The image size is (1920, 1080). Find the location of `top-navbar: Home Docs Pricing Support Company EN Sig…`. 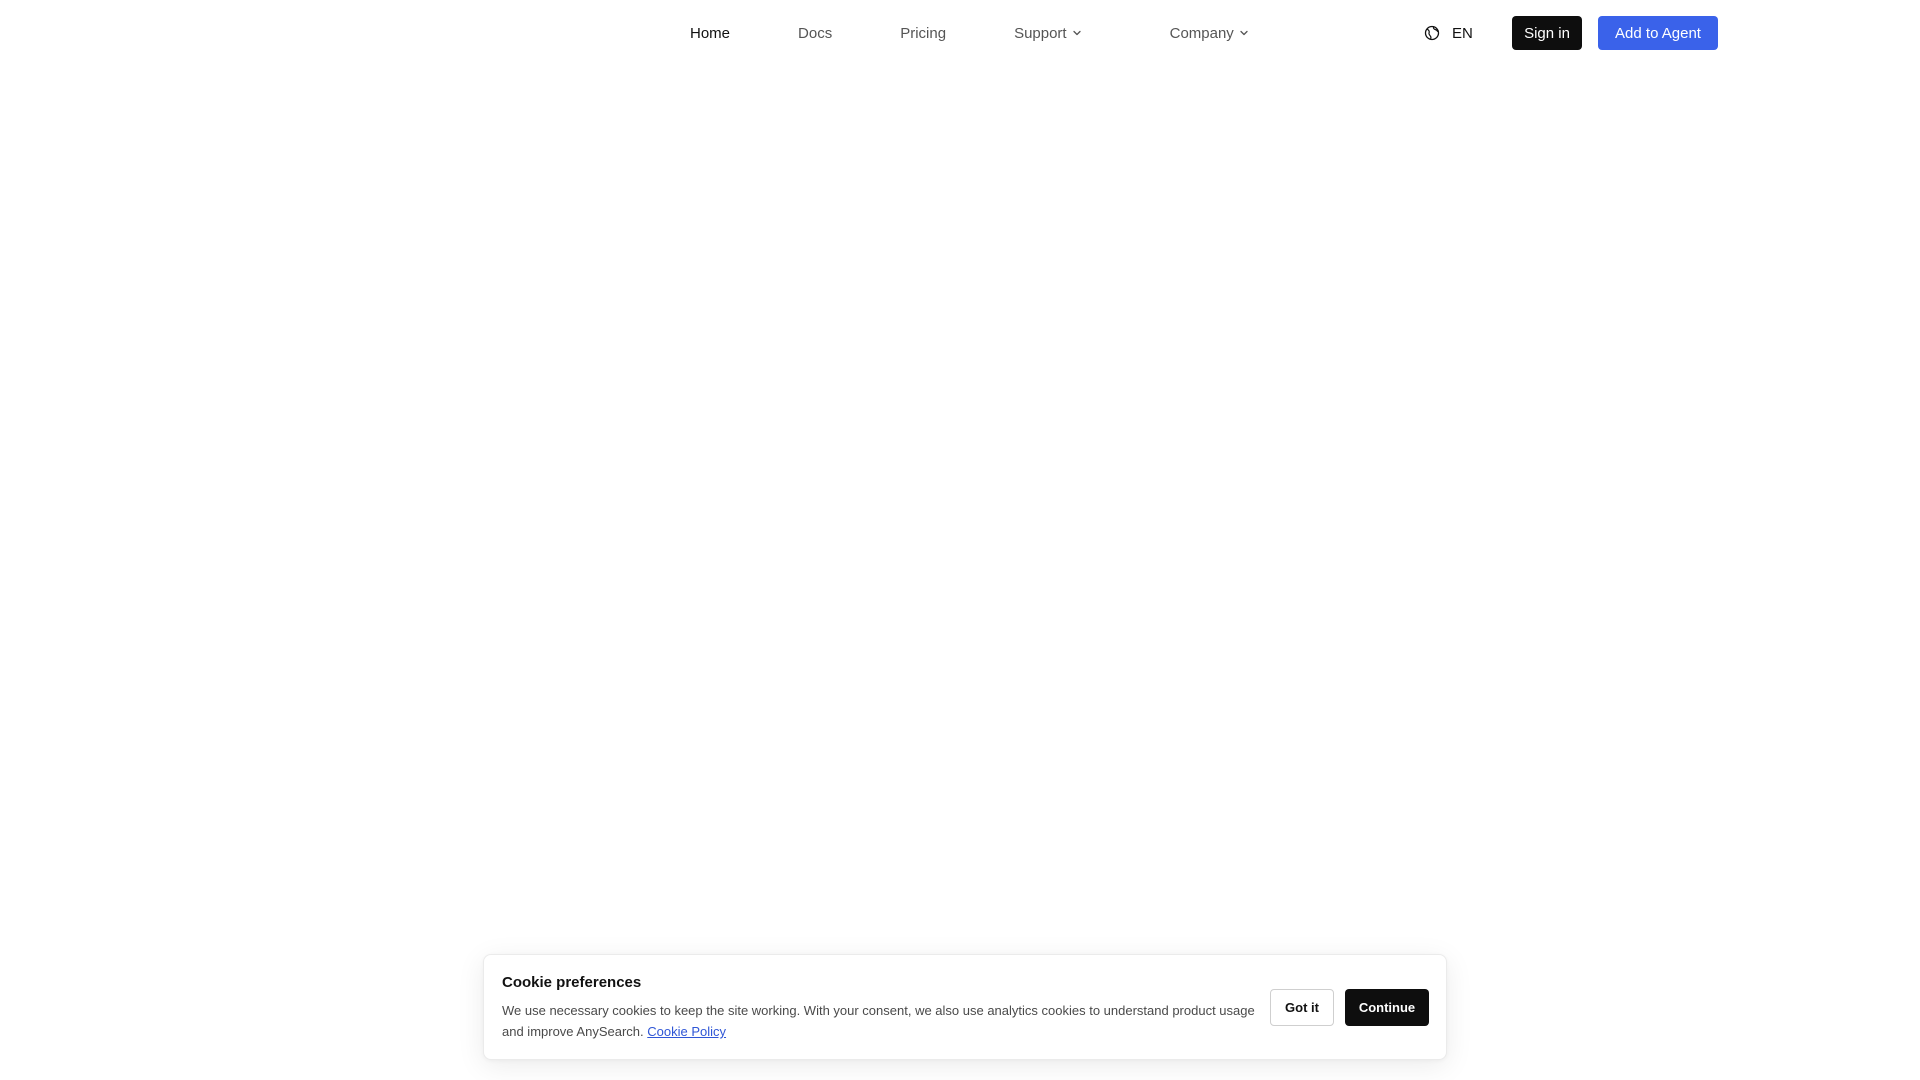

top-navbar: Home Docs Pricing Support Company EN Sig… is located at coordinates (960, 33).